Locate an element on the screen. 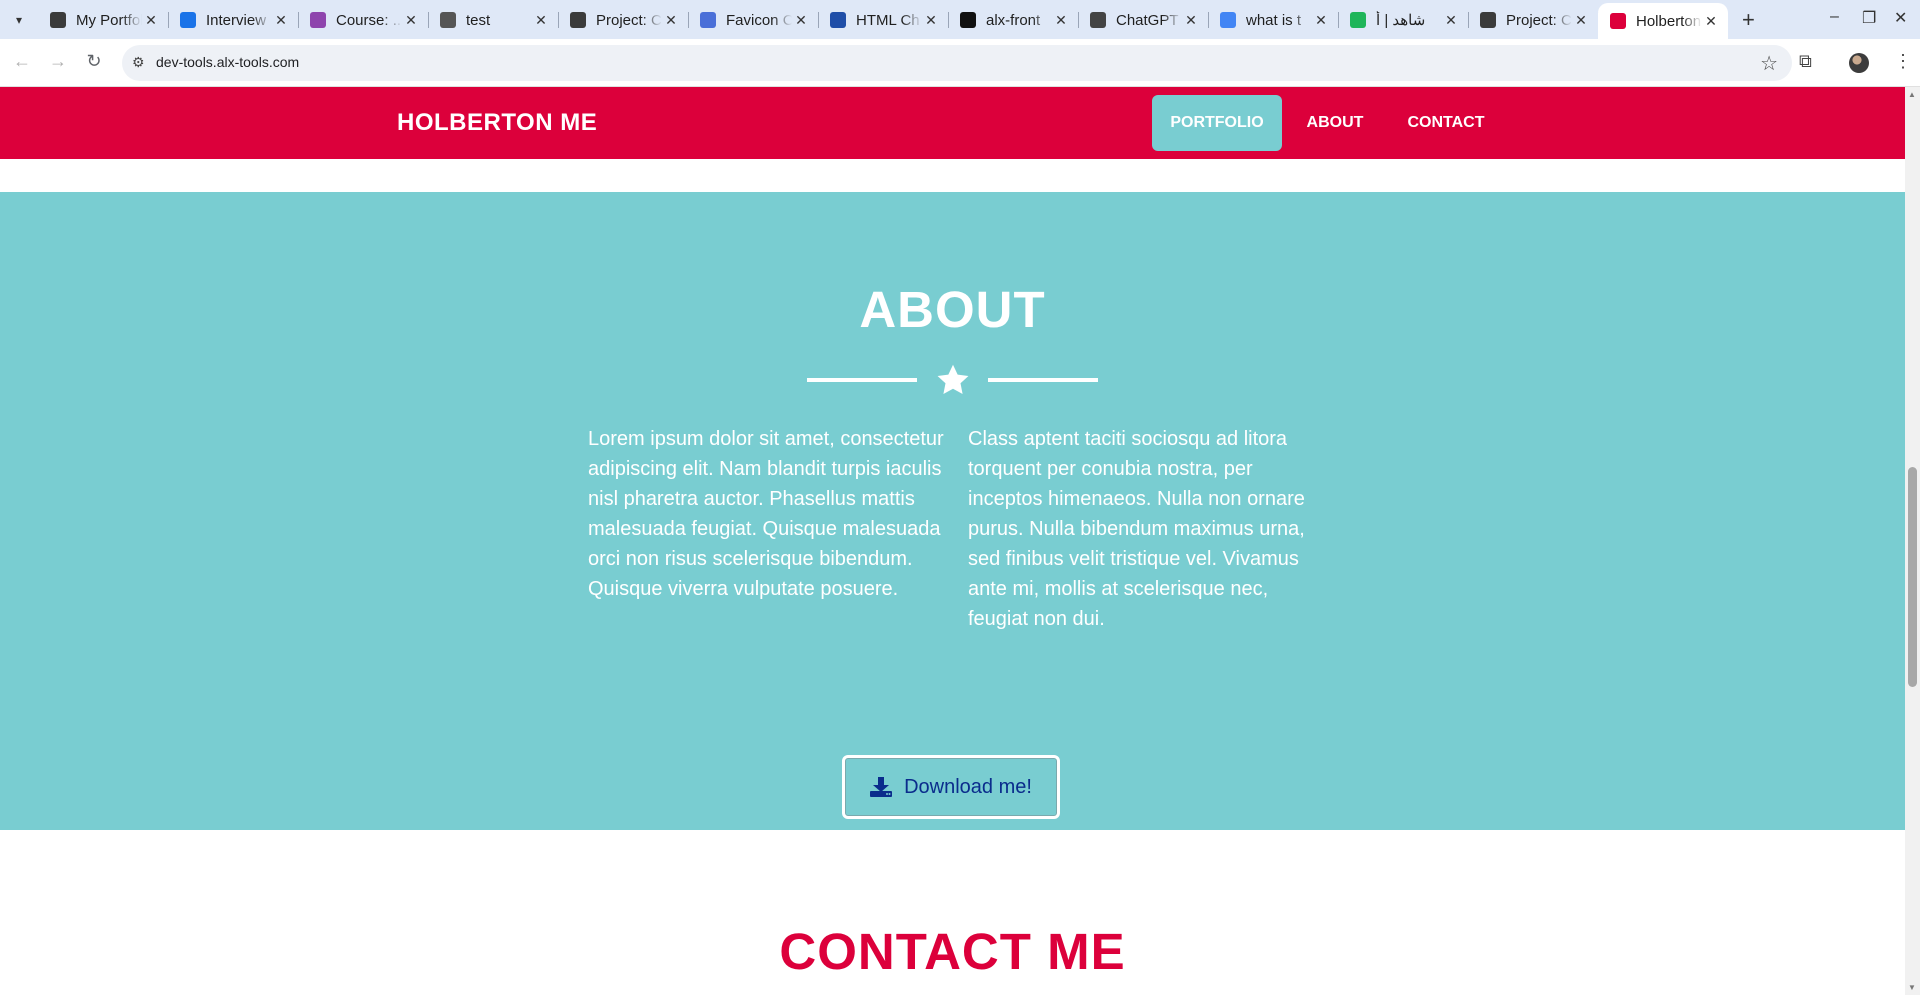 The image size is (1920, 995). browser-tab: test ✕ is located at coordinates (493, 20).